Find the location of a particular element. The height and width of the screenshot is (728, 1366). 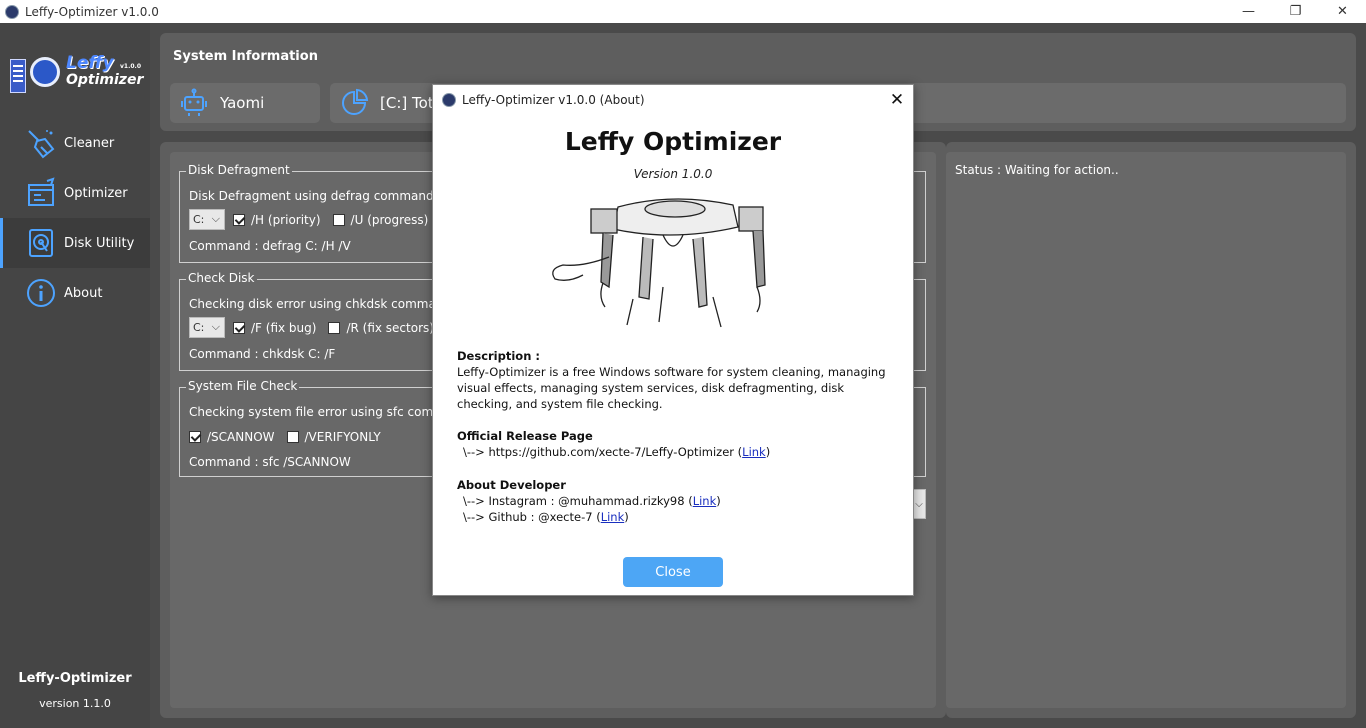

disk-defragment-command: Command : defrag C: /H /V is located at coordinates (270, 246).